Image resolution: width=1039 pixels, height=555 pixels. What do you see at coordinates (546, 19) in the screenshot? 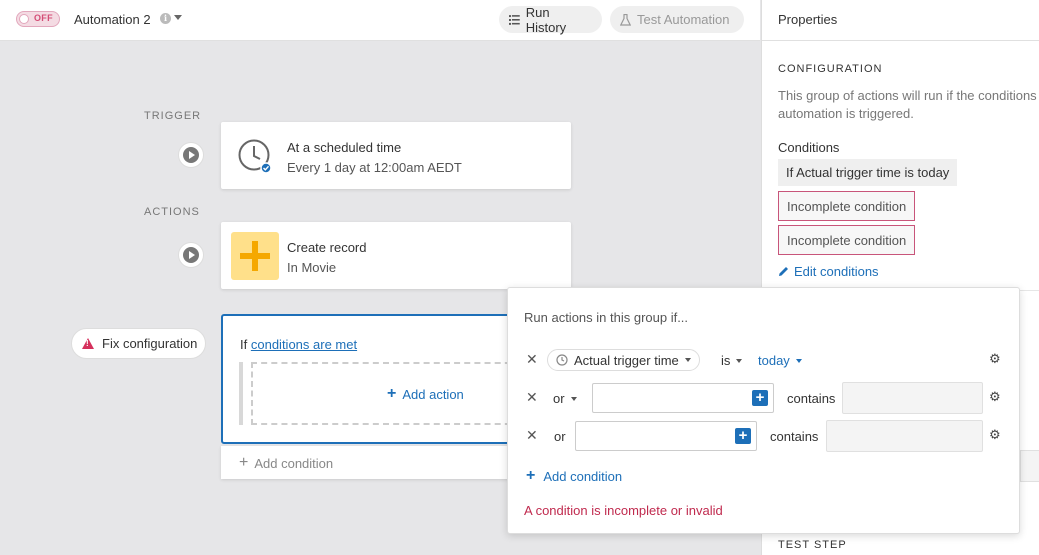
I see `run-history-label: Run History` at bounding box center [546, 19].